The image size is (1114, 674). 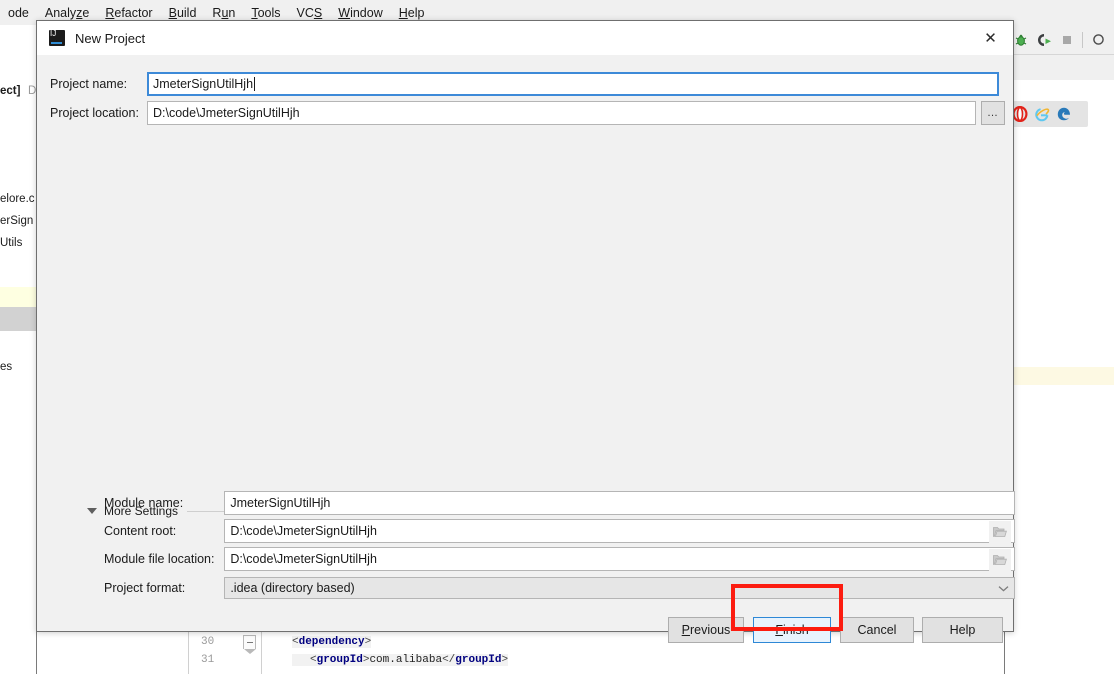 I want to click on edge-browser-icon, so click(x=1064, y=114).